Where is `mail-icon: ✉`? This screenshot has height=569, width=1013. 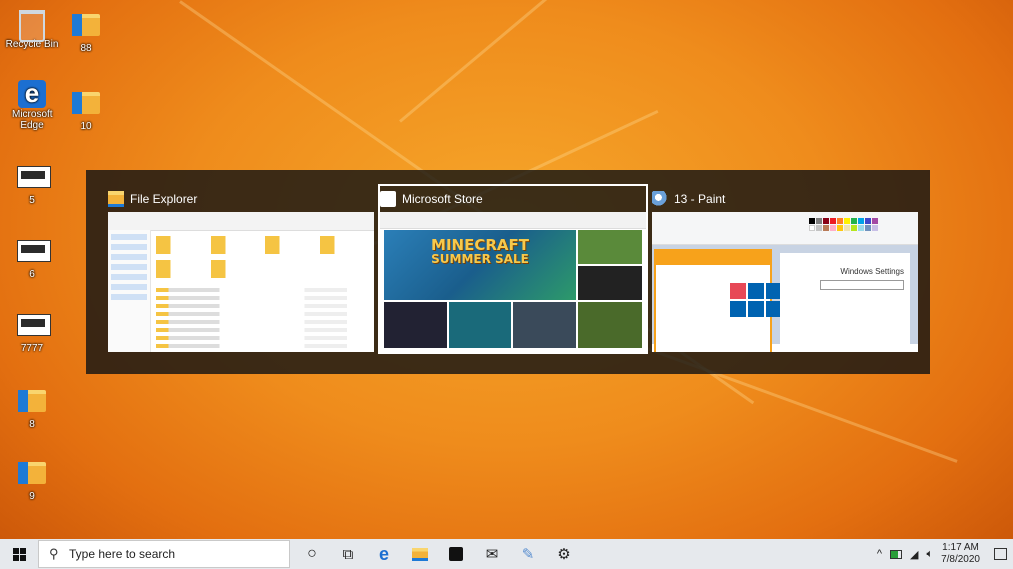
mail-icon: ✉ is located at coordinates (492, 554).